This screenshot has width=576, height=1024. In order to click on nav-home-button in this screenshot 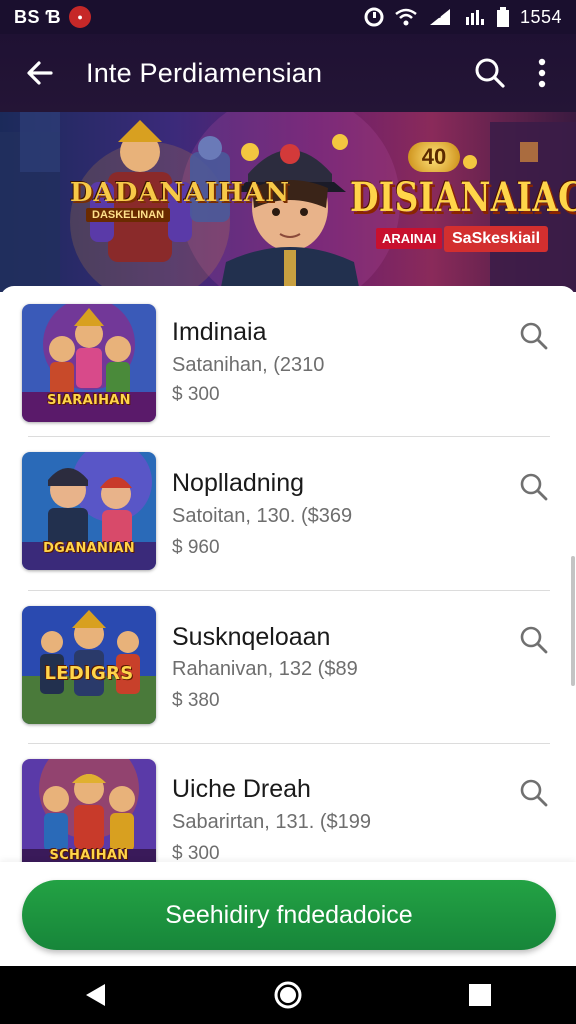, I will do `click(288, 995)`.